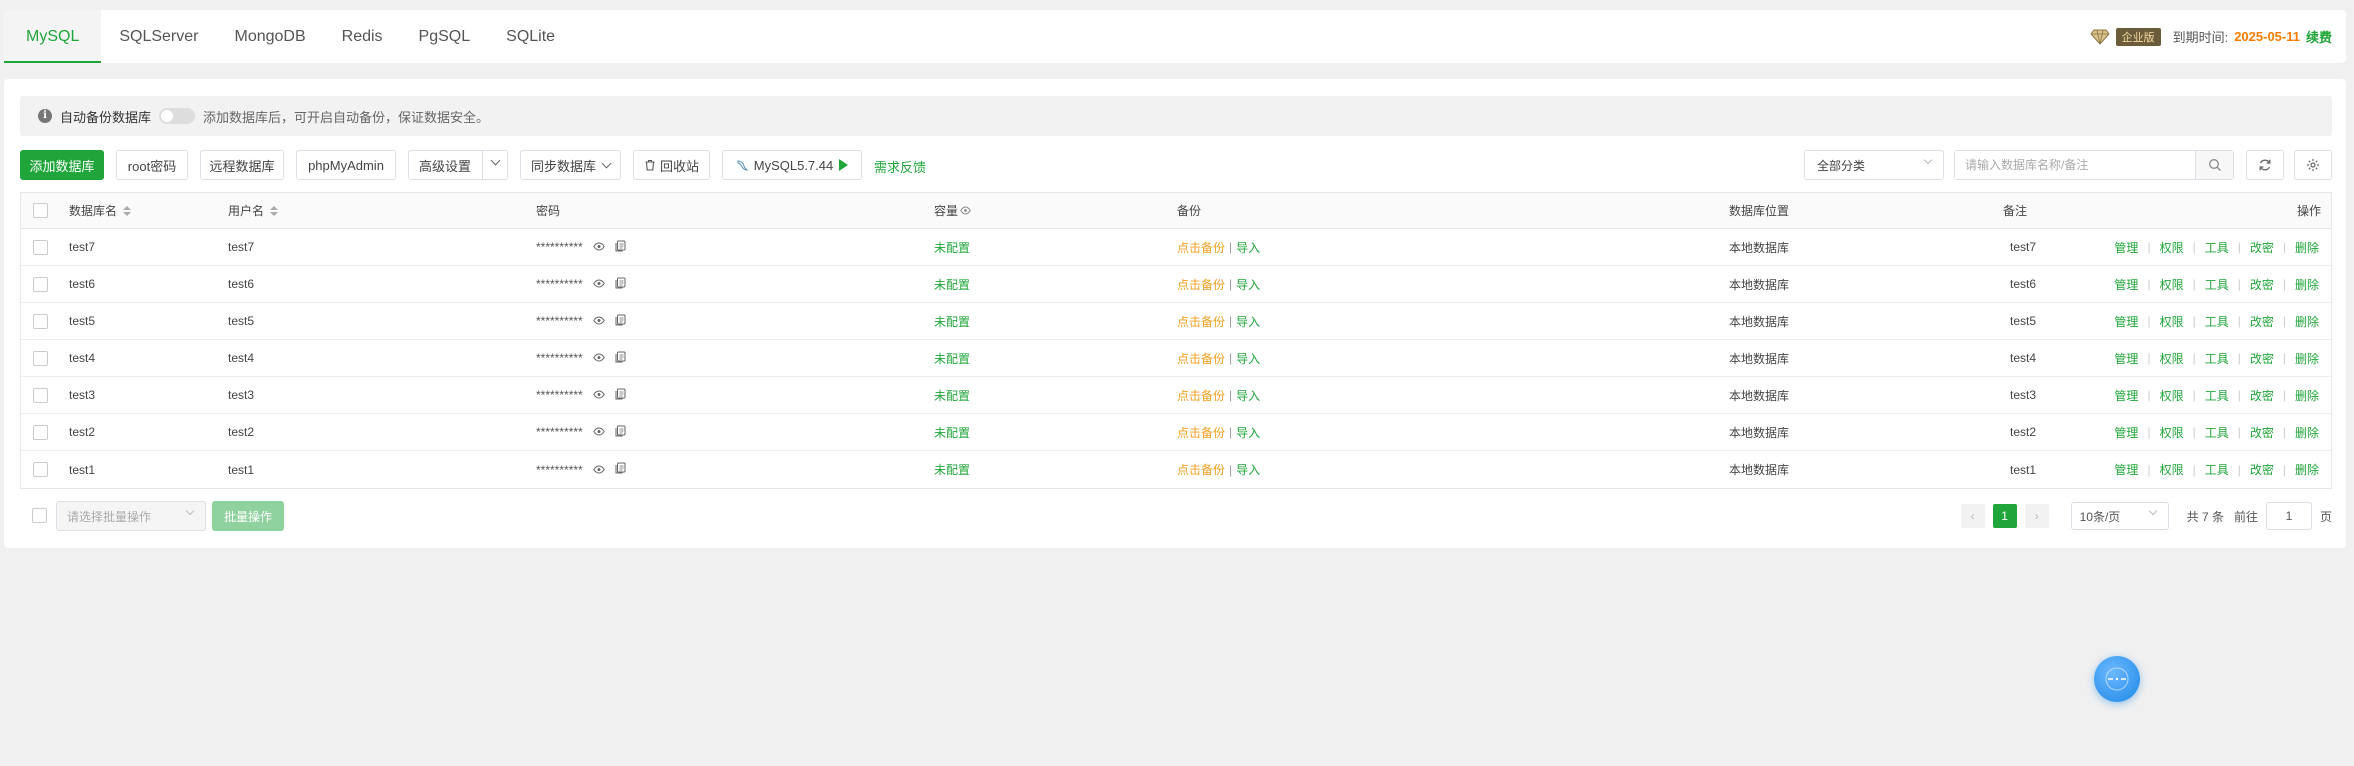  I want to click on db-remark: test4, so click(2023, 358).